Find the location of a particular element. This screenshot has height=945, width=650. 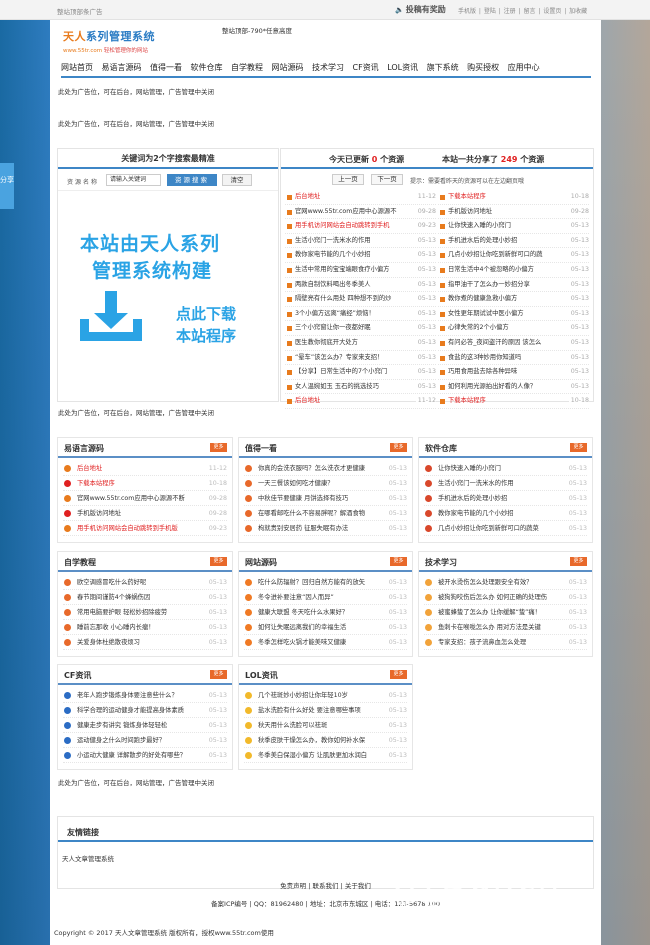

nav-item: 网站首页 is located at coordinates (77, 67).